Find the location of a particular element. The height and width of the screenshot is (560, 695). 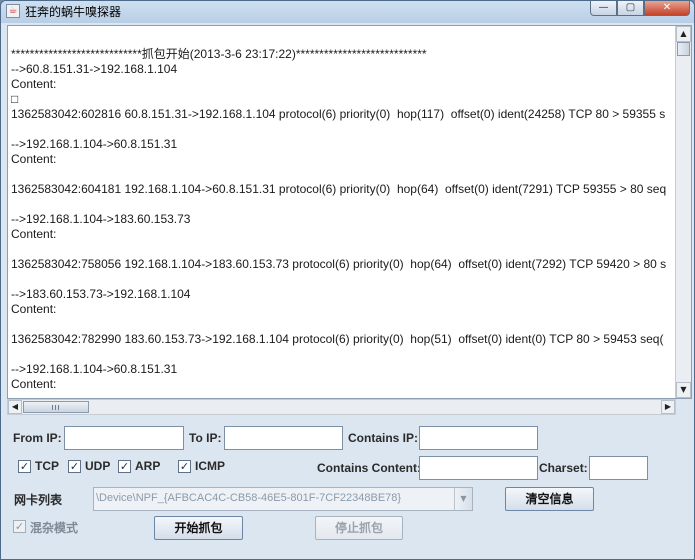

icmp-label: ICMP is located at coordinates (210, 466).